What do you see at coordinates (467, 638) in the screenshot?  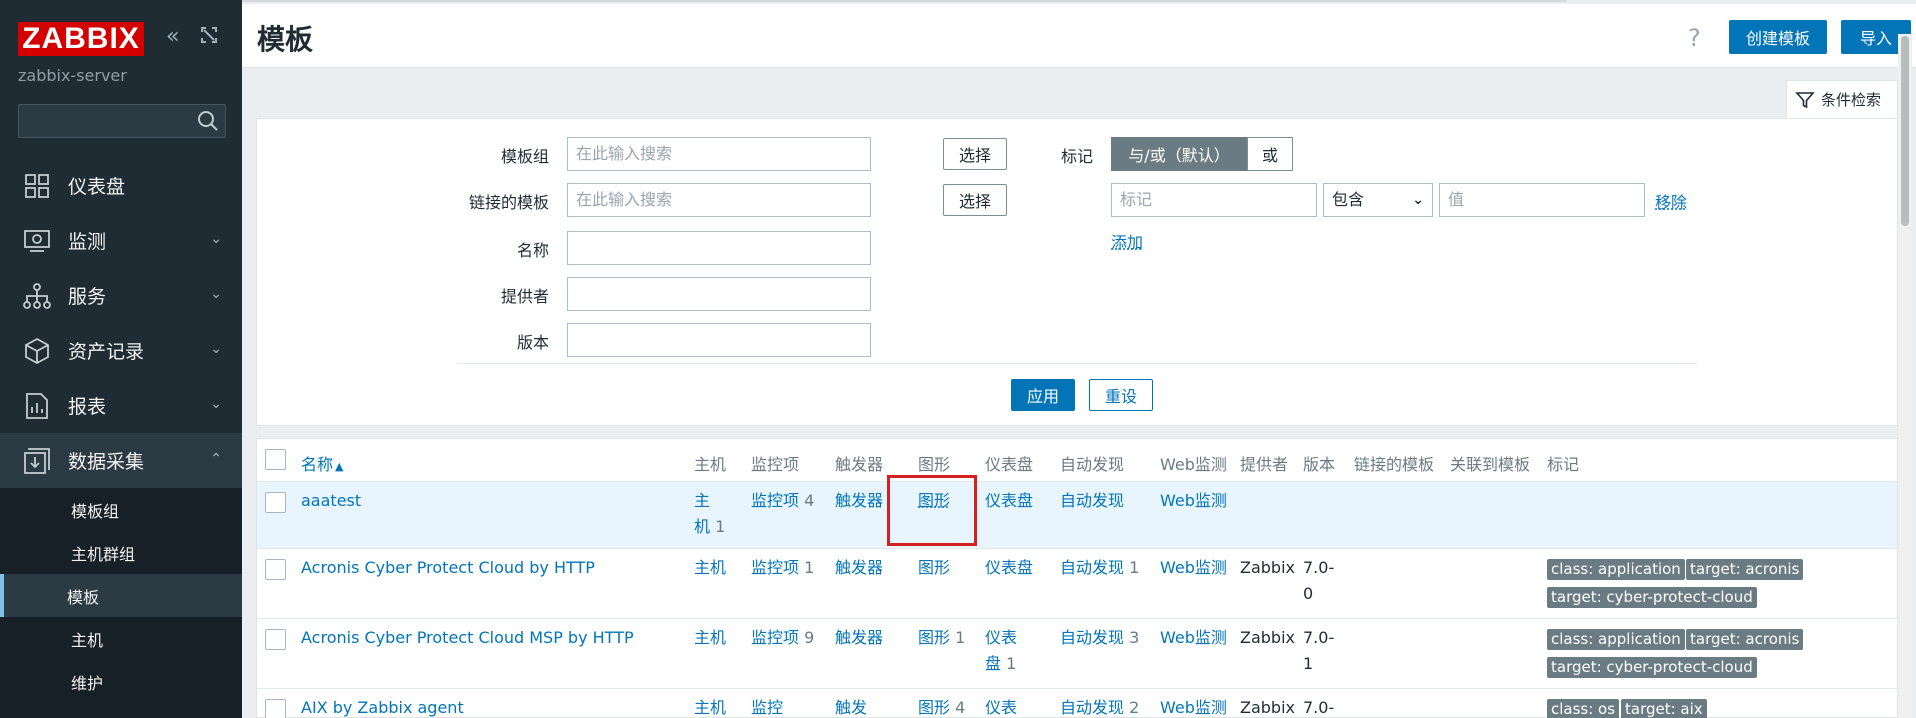 I see `template-name-link: Acronis Cyber Protect Cloud MSP by HTTP` at bounding box center [467, 638].